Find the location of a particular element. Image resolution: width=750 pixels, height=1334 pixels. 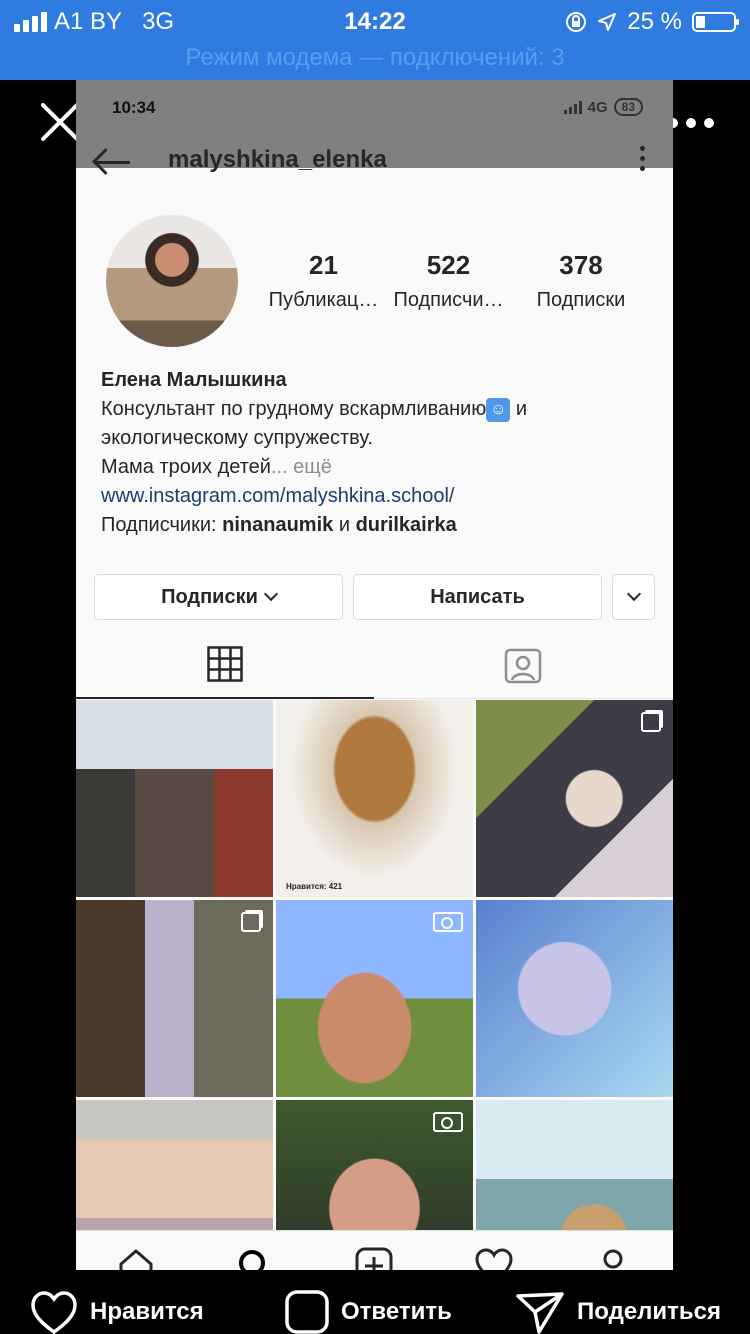

orientation-lock-icon is located at coordinates (576, 22).